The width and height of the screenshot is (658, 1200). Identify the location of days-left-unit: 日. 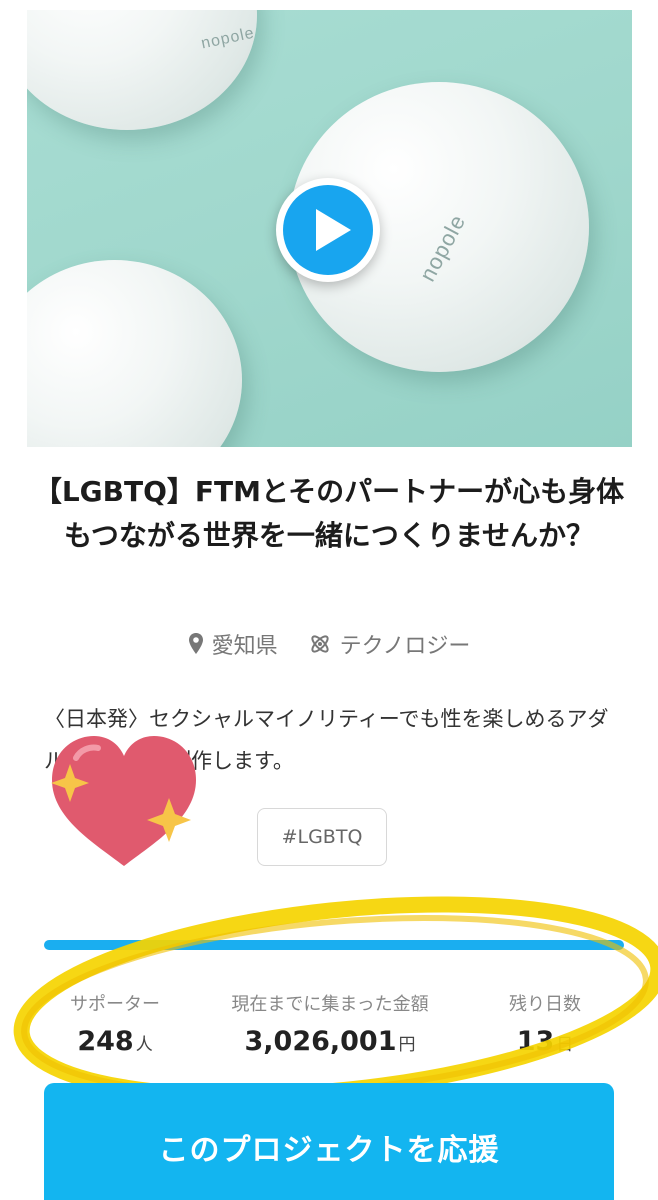
(565, 1045).